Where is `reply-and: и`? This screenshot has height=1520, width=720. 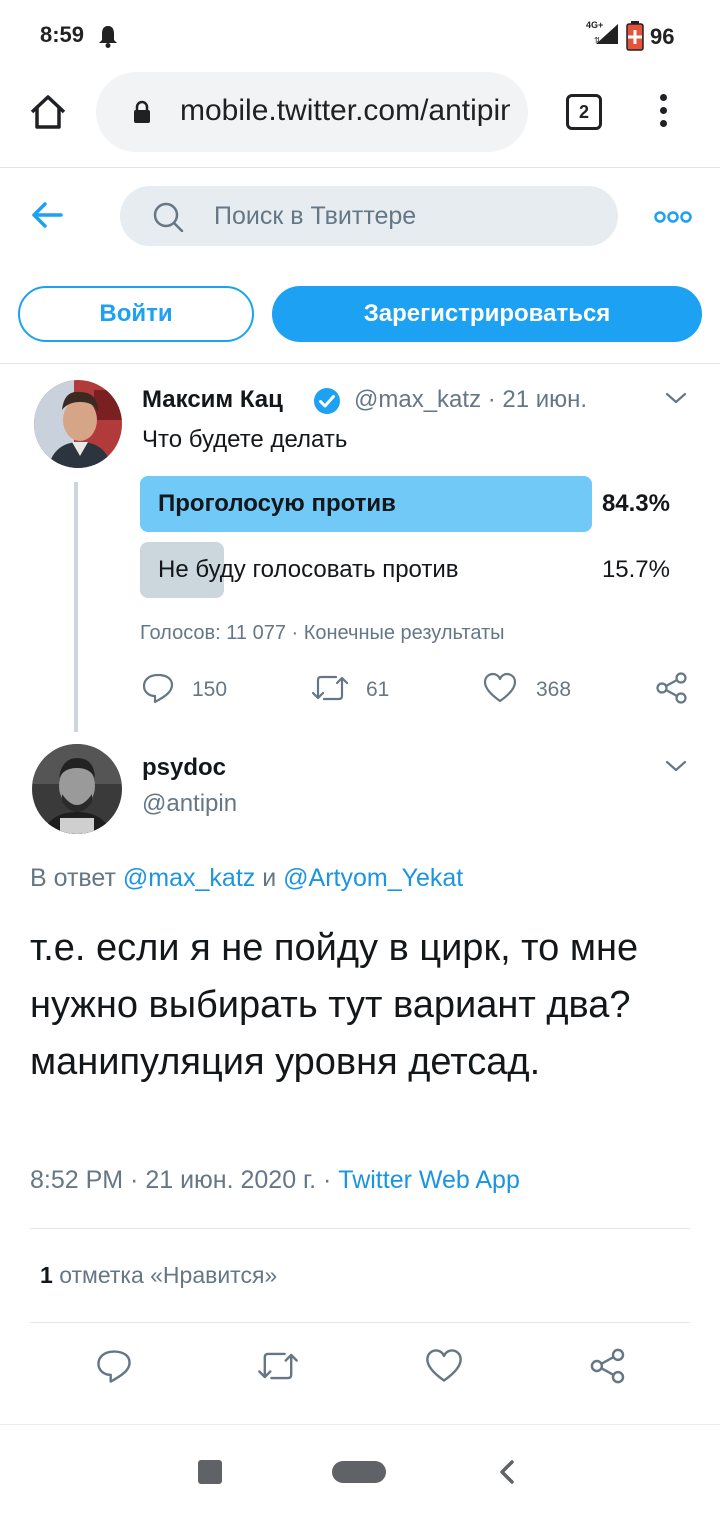
reply-and: и is located at coordinates (269, 878).